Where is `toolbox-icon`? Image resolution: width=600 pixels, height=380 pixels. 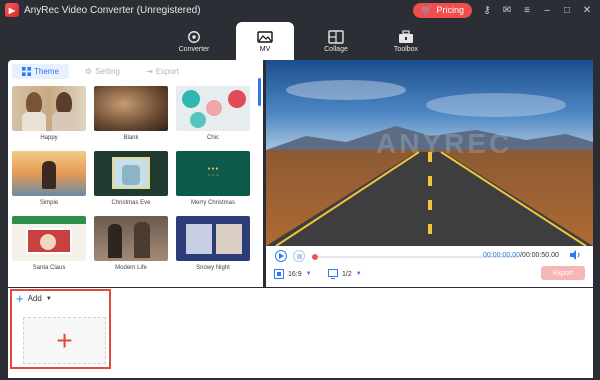 toolbox-icon is located at coordinates (406, 36).